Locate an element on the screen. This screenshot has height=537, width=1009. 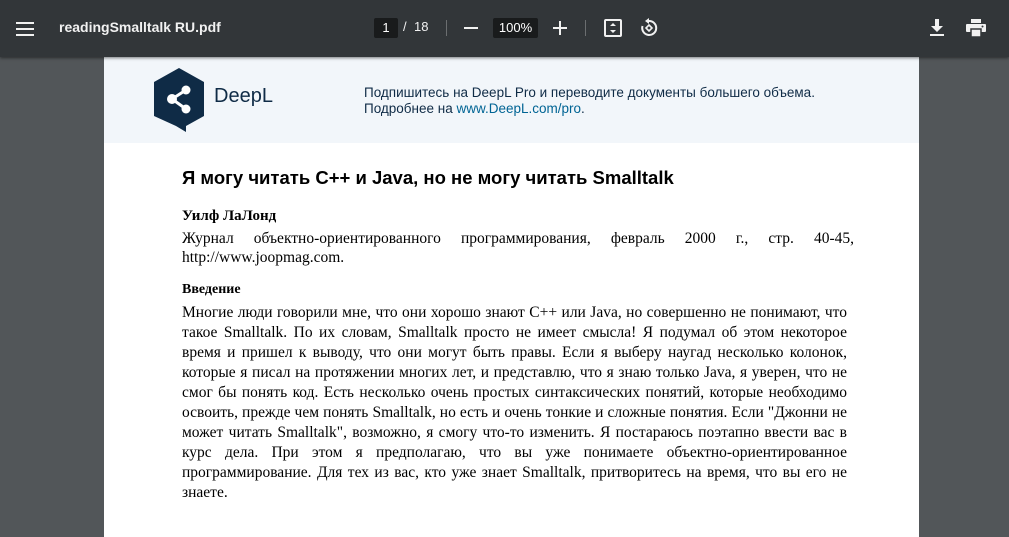
zoom-in-icon is located at coordinates (560, 28).